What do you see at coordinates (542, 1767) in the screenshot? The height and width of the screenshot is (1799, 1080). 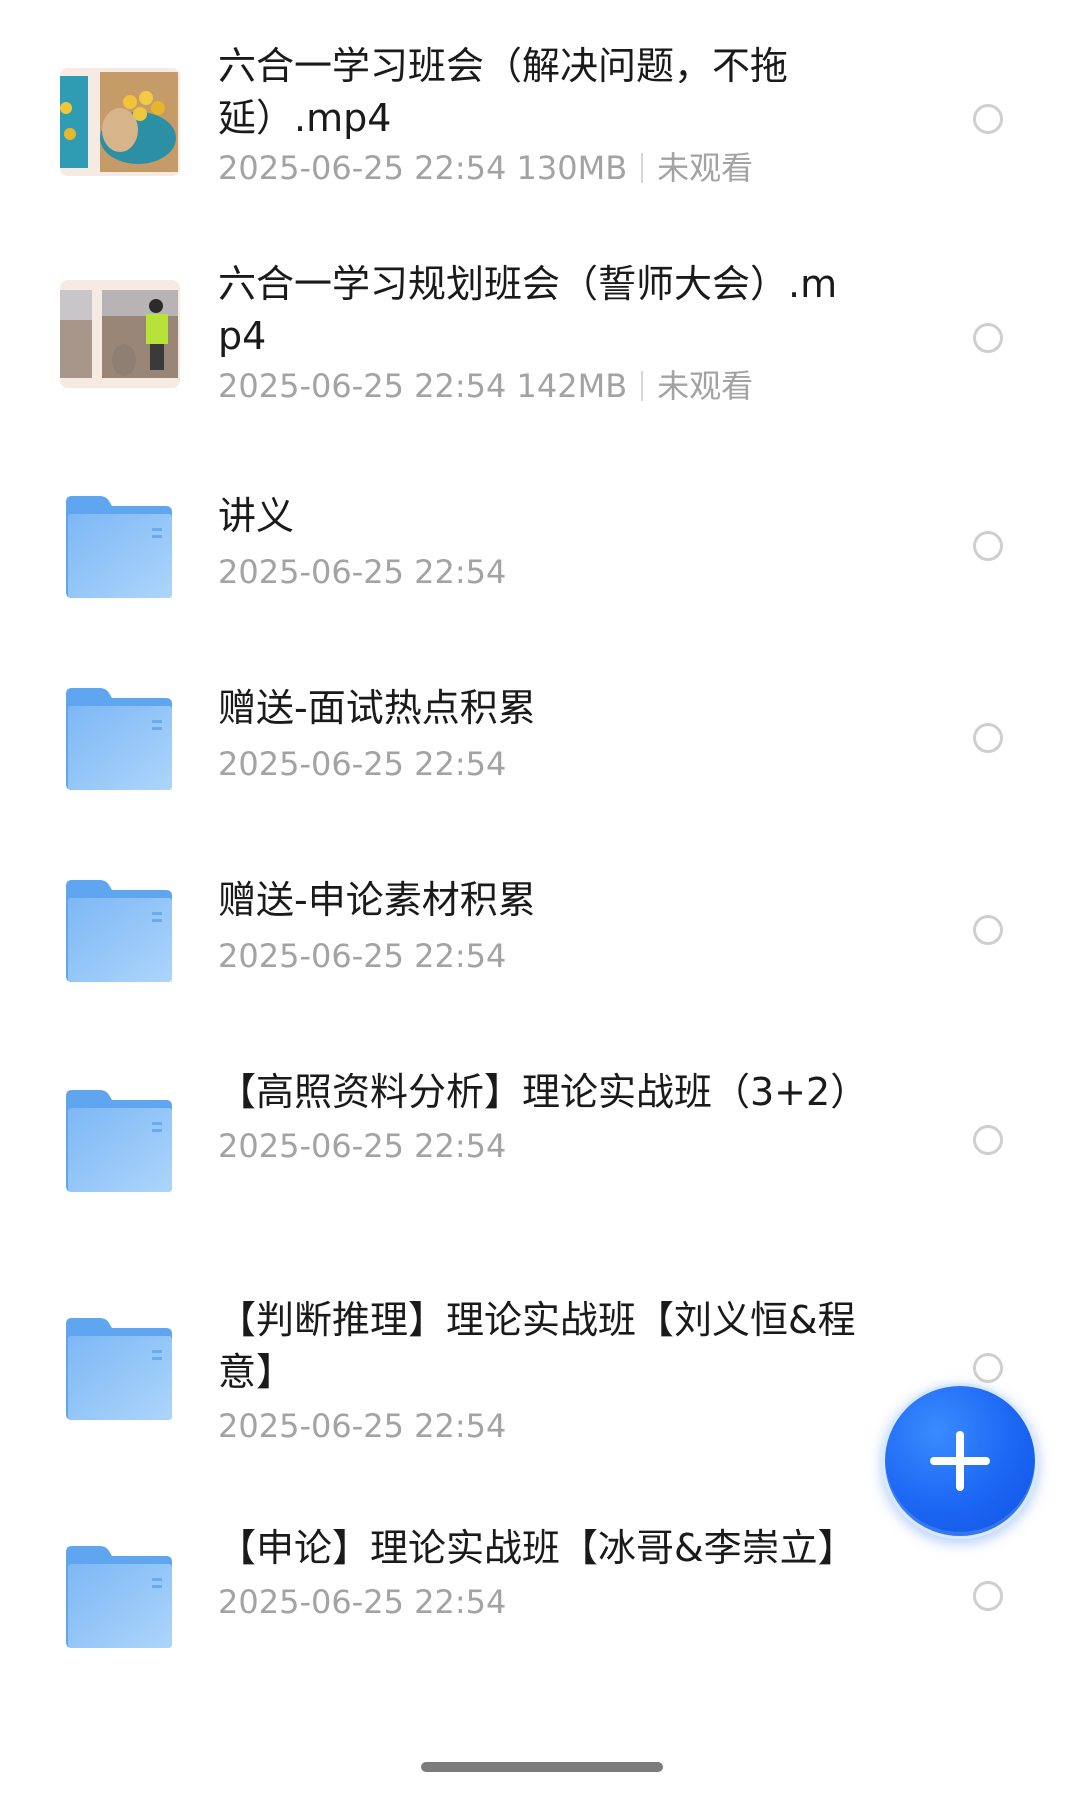 I see `home-indicator` at bounding box center [542, 1767].